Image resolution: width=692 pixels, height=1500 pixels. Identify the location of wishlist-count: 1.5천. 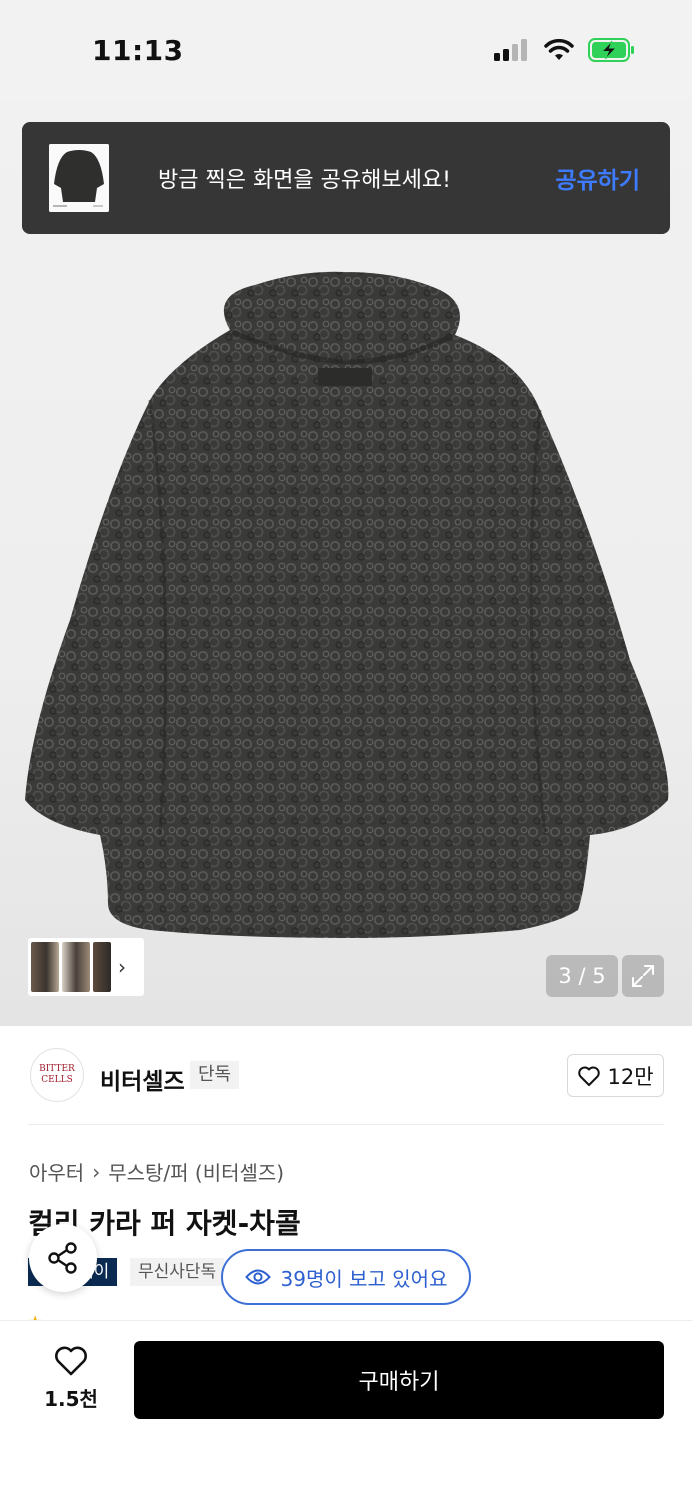
(71, 1399).